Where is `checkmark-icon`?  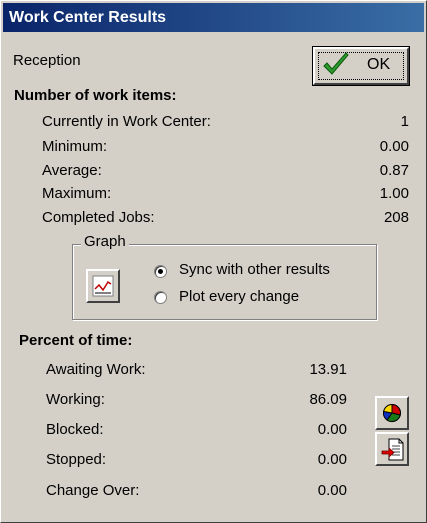
checkmark-icon is located at coordinates (336, 67).